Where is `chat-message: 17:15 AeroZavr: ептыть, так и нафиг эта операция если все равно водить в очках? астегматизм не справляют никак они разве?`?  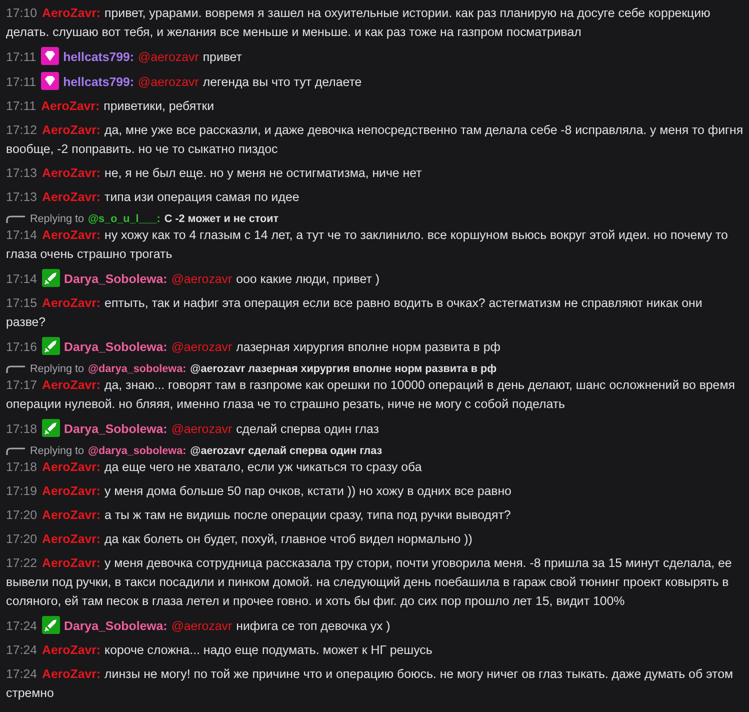
chat-message: 17:15 AeroZavr: ептыть, так и нафиг эта операция если все равно водить в очках? астегматизм не справляют никак они разве? is located at coordinates (355, 312).